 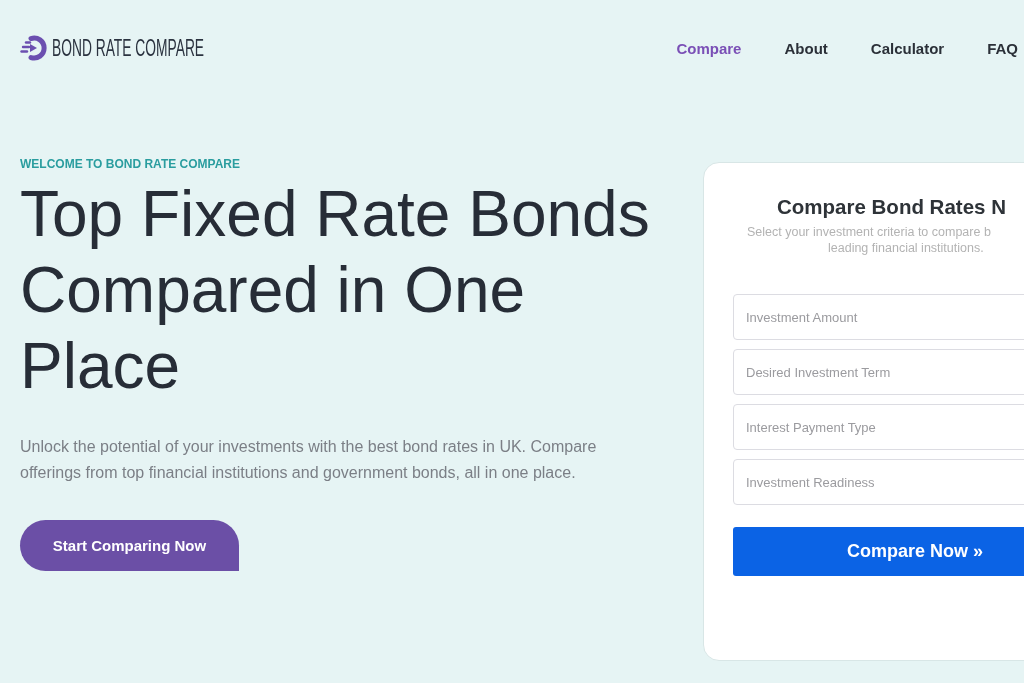 What do you see at coordinates (878, 551) in the screenshot?
I see `compare-now-button: Compare Now »` at bounding box center [878, 551].